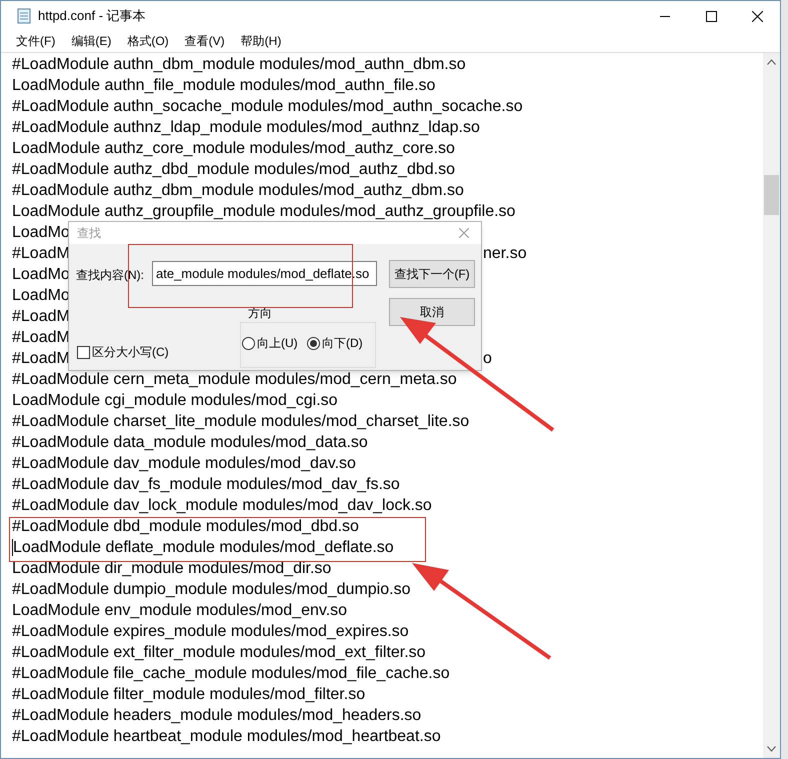 The image size is (788, 759). I want to click on text-line: #LoadModule dav_lock_module modules/mod_dav_lock.so, so click(222, 506).